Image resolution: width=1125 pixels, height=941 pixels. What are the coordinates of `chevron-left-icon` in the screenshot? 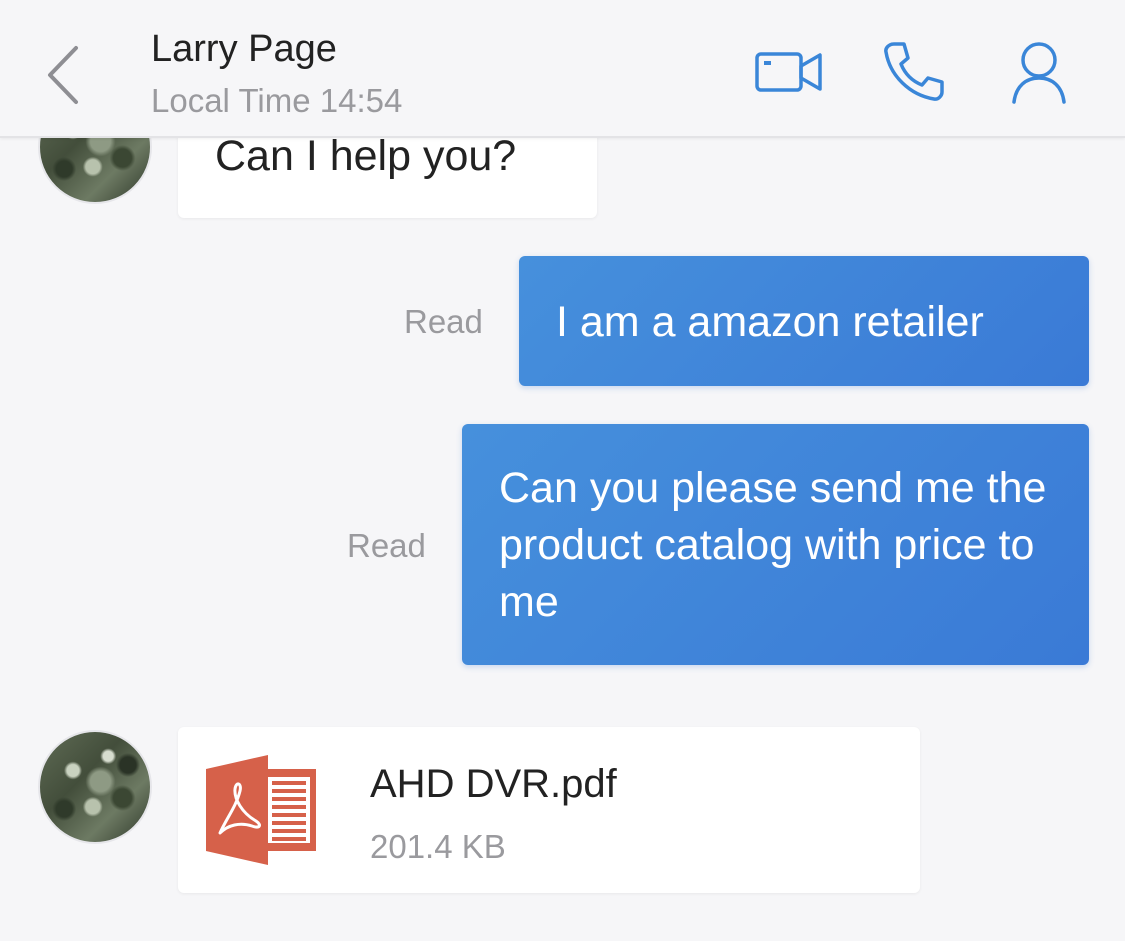 It's located at (63, 75).